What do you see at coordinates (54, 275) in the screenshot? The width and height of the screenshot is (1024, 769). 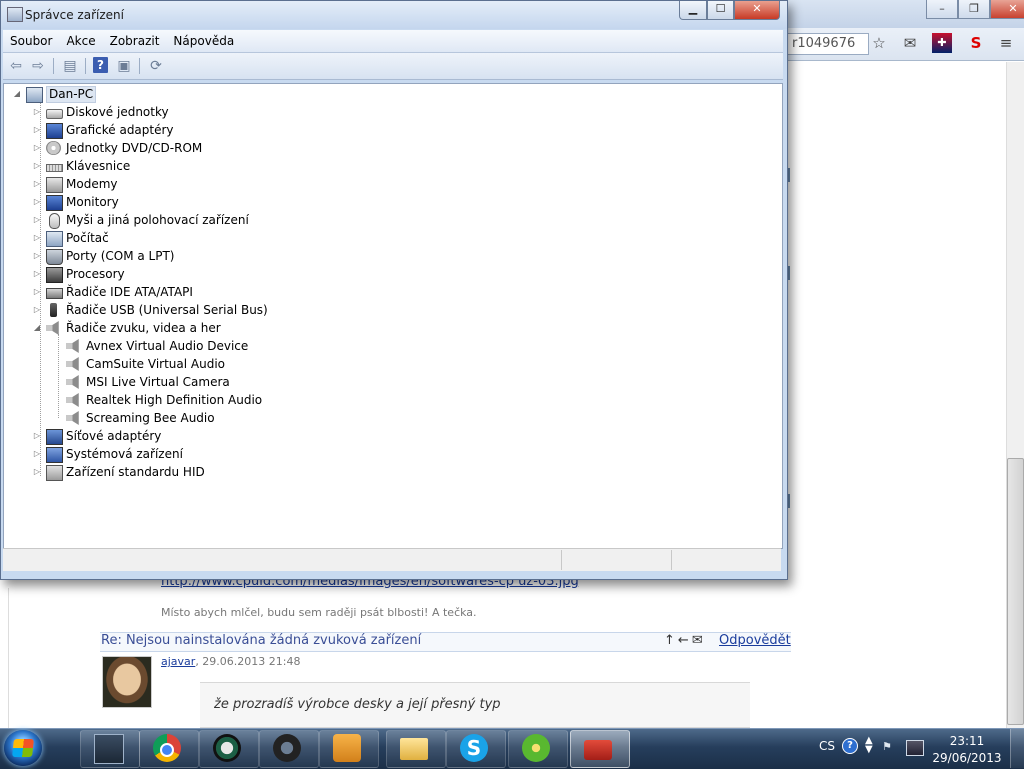 I see `processor-icon` at bounding box center [54, 275].